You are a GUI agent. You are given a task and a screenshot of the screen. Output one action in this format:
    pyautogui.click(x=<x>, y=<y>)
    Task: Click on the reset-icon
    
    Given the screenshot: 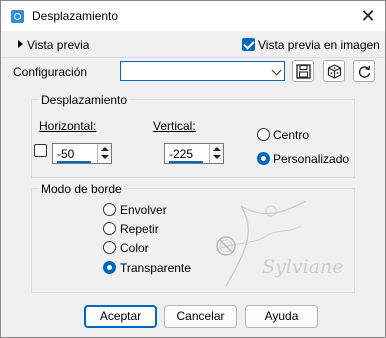 What is the action you would take?
    pyautogui.click(x=364, y=71)
    